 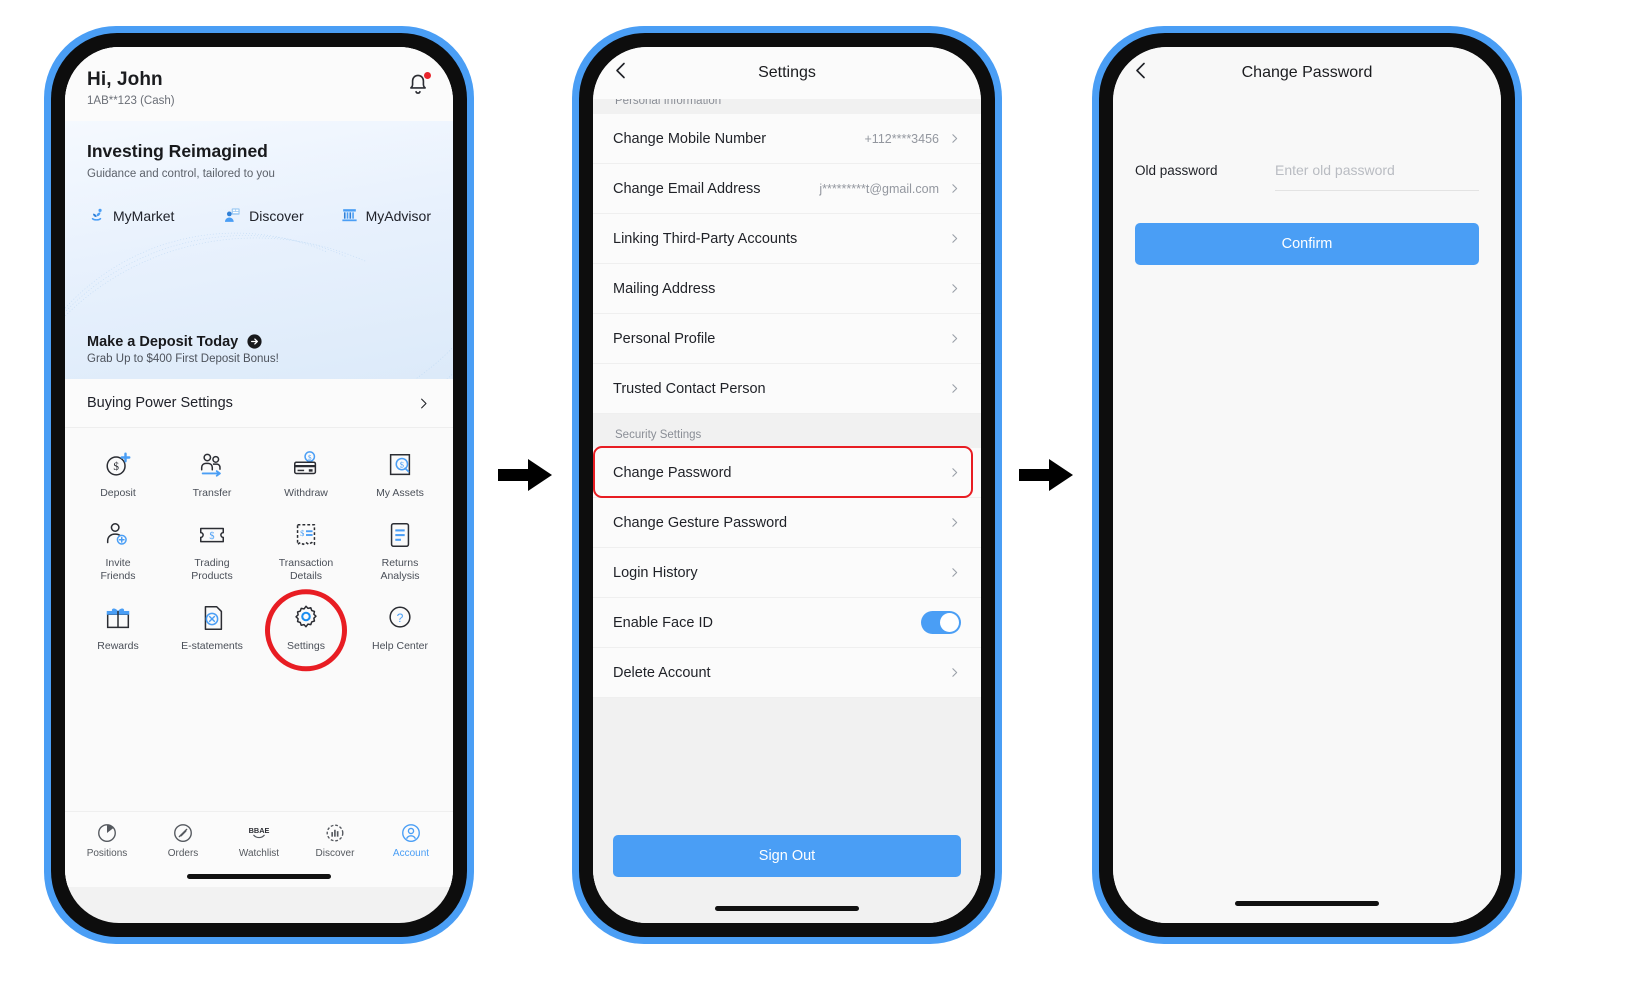 What do you see at coordinates (118, 618) in the screenshot?
I see `gift-icon` at bounding box center [118, 618].